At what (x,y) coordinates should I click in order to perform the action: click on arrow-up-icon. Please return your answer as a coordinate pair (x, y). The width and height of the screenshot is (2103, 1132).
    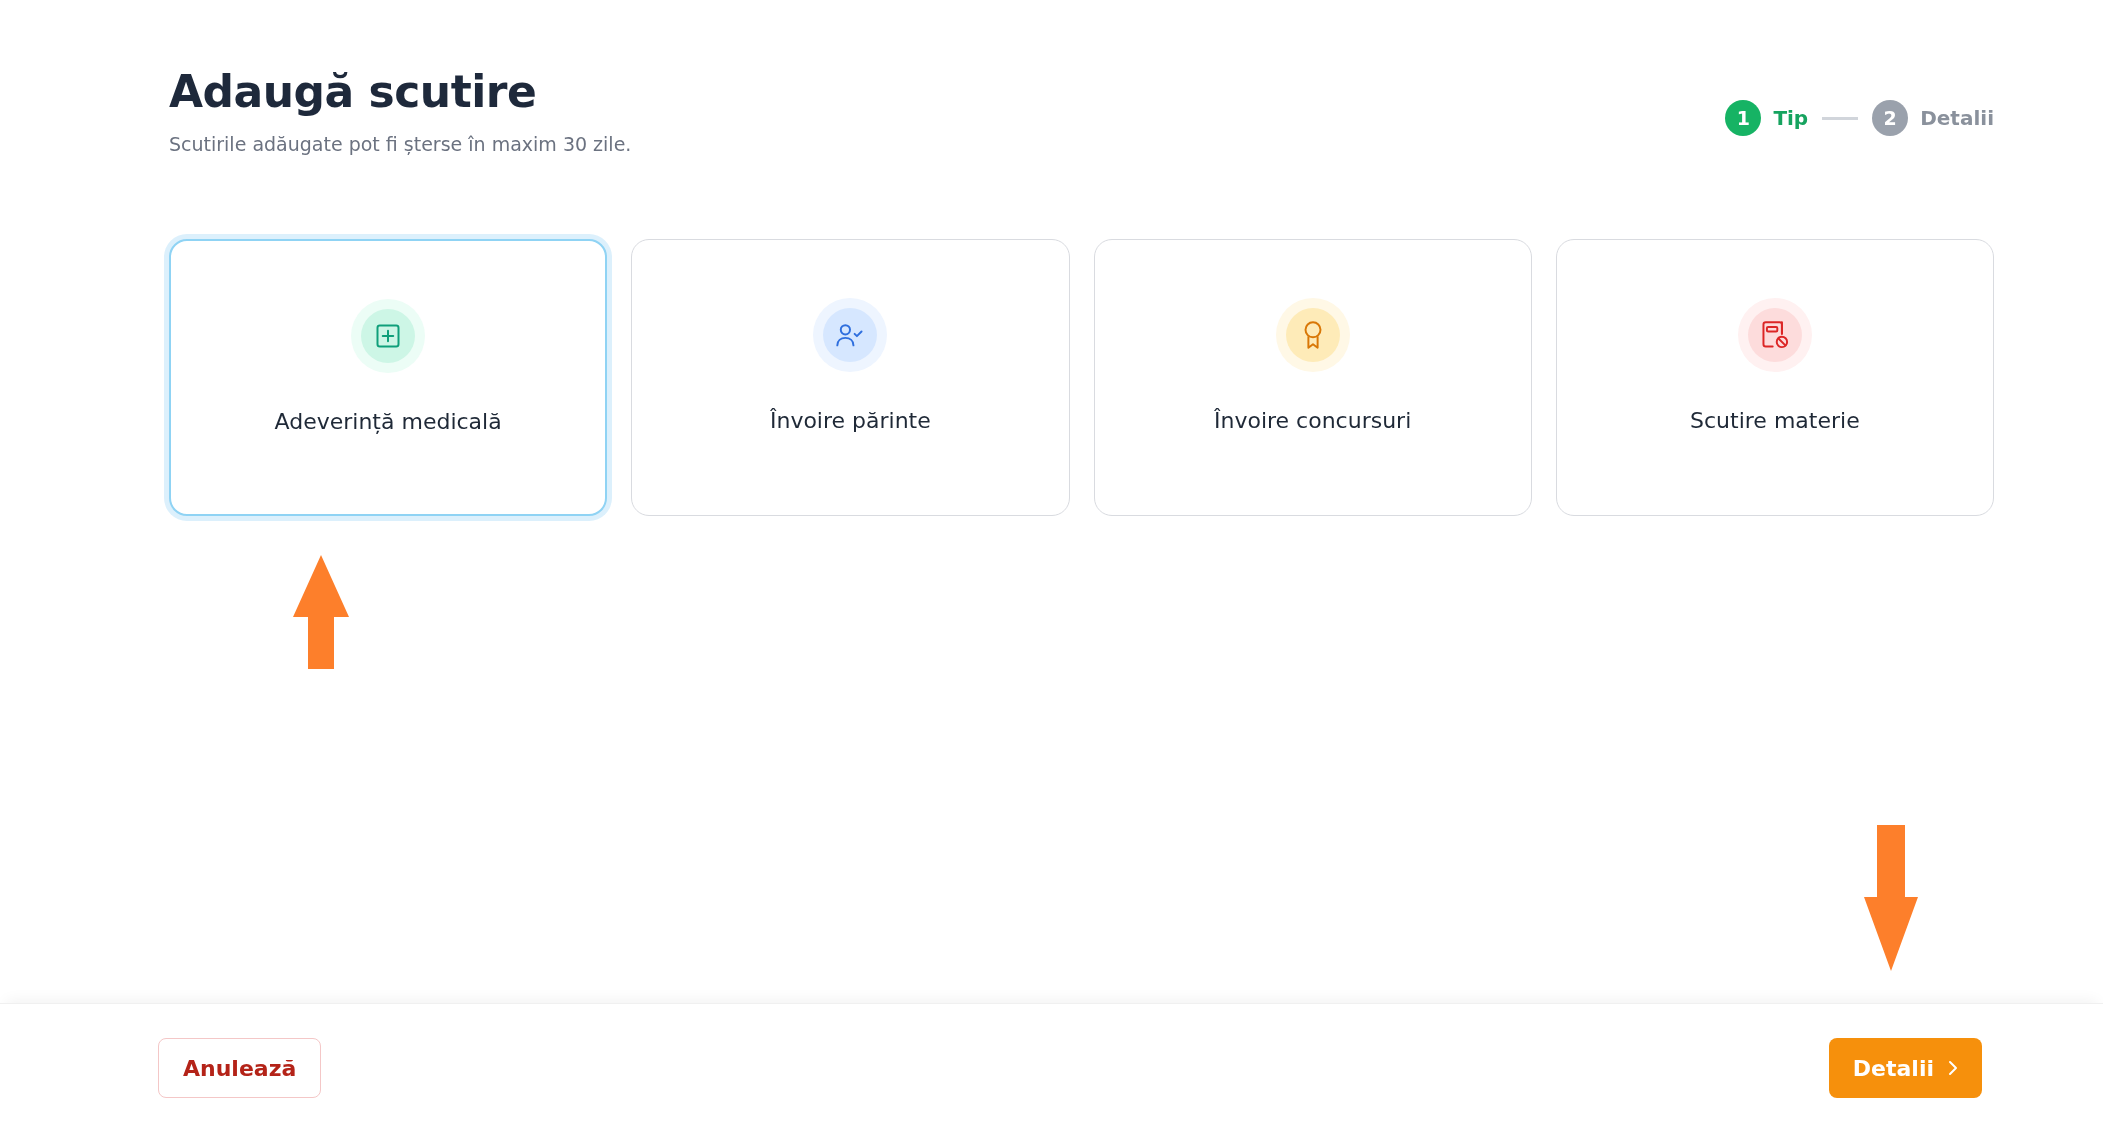
    Looking at the image, I should click on (321, 612).